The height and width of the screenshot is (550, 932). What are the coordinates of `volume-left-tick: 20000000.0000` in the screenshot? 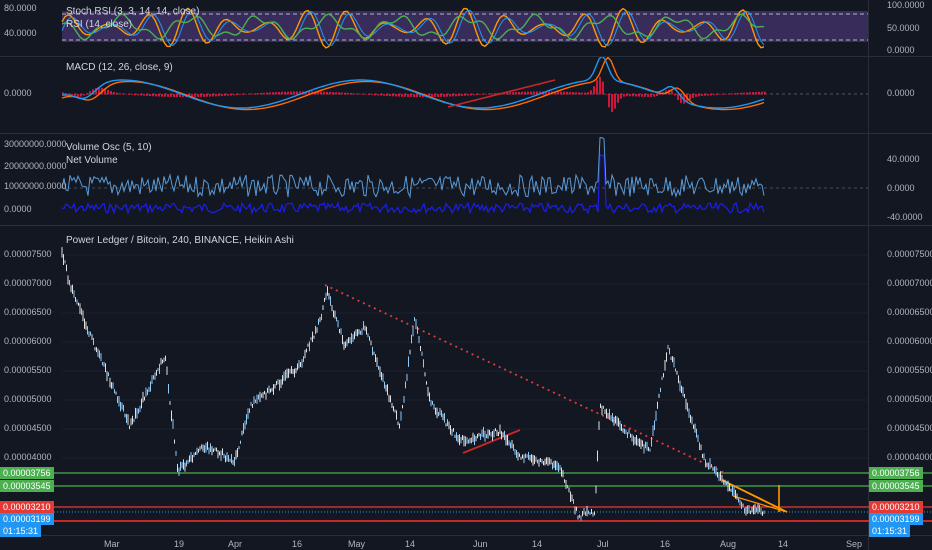 It's located at (35, 166).